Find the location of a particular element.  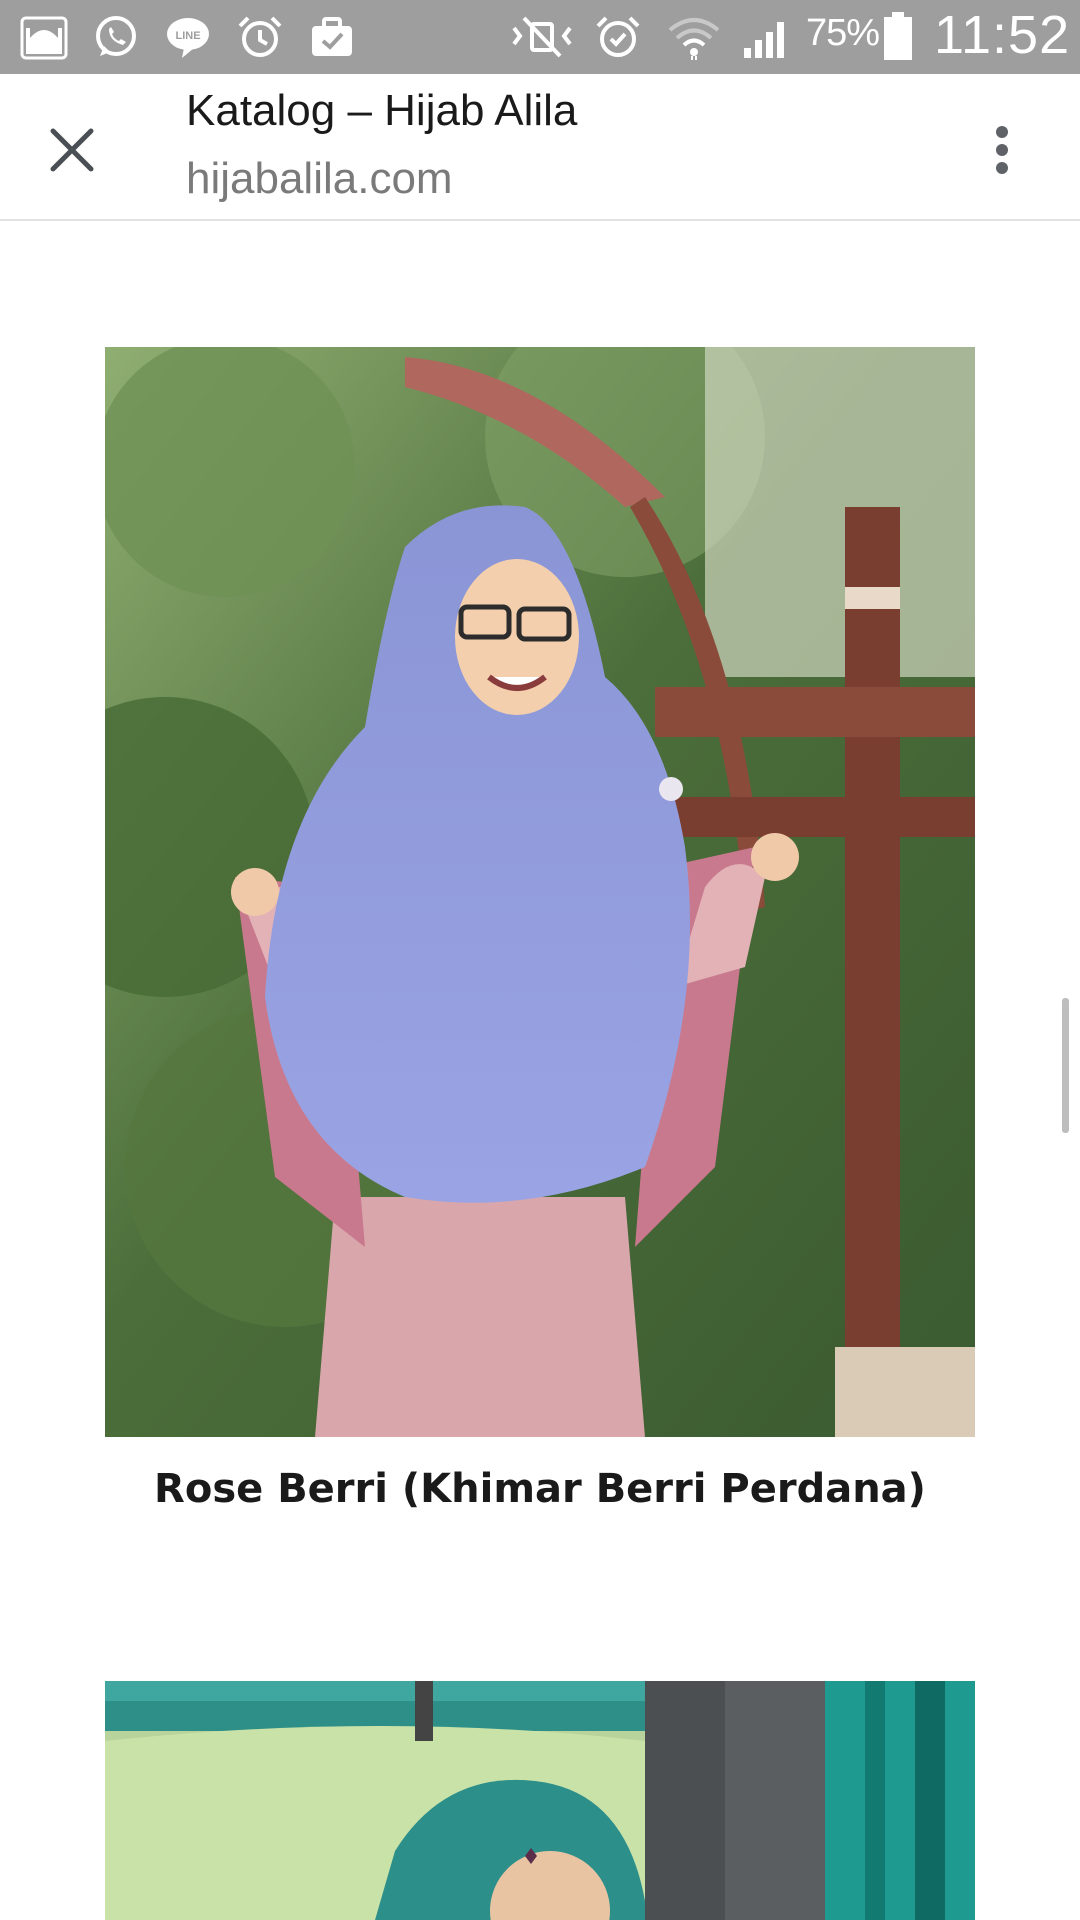

status-bar: LINE 75% 11:52 is located at coordinates (540, 37).